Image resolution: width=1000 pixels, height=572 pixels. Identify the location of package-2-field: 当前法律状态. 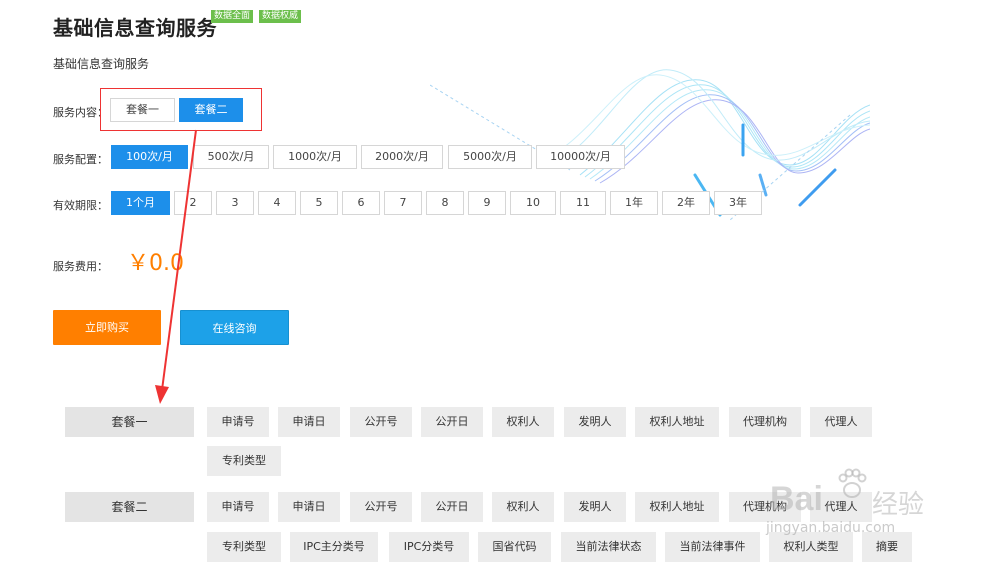
(608, 547).